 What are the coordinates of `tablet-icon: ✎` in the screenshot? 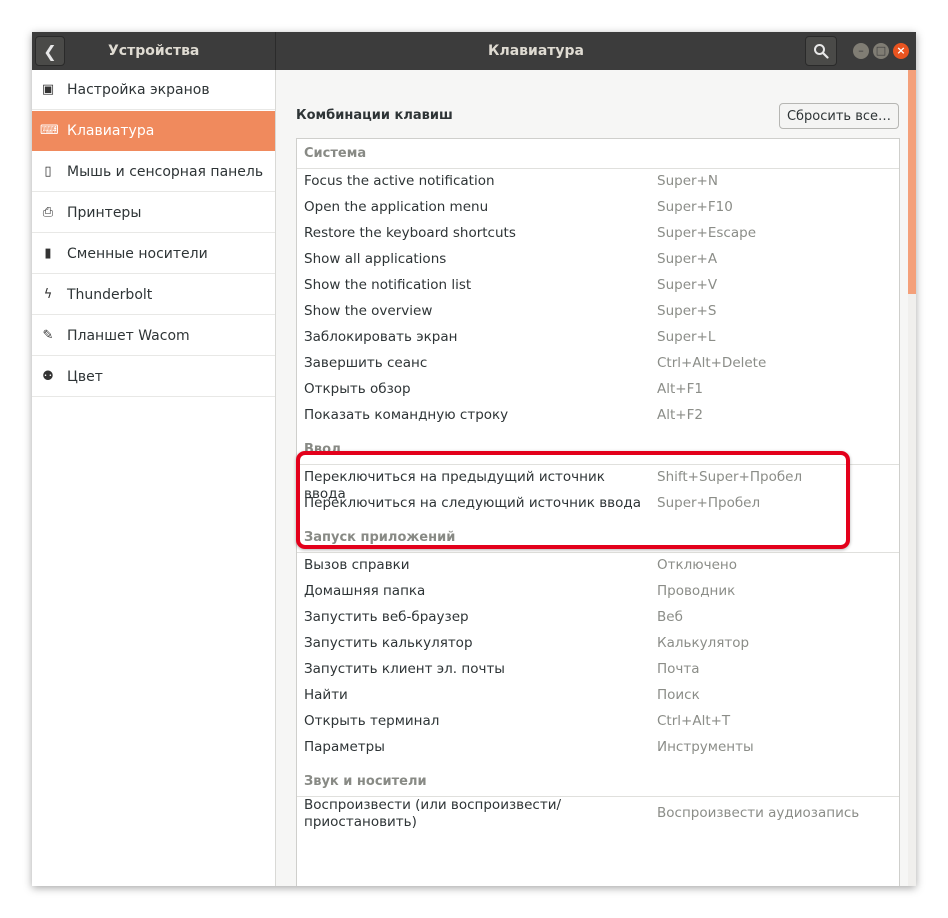 It's located at (48, 335).